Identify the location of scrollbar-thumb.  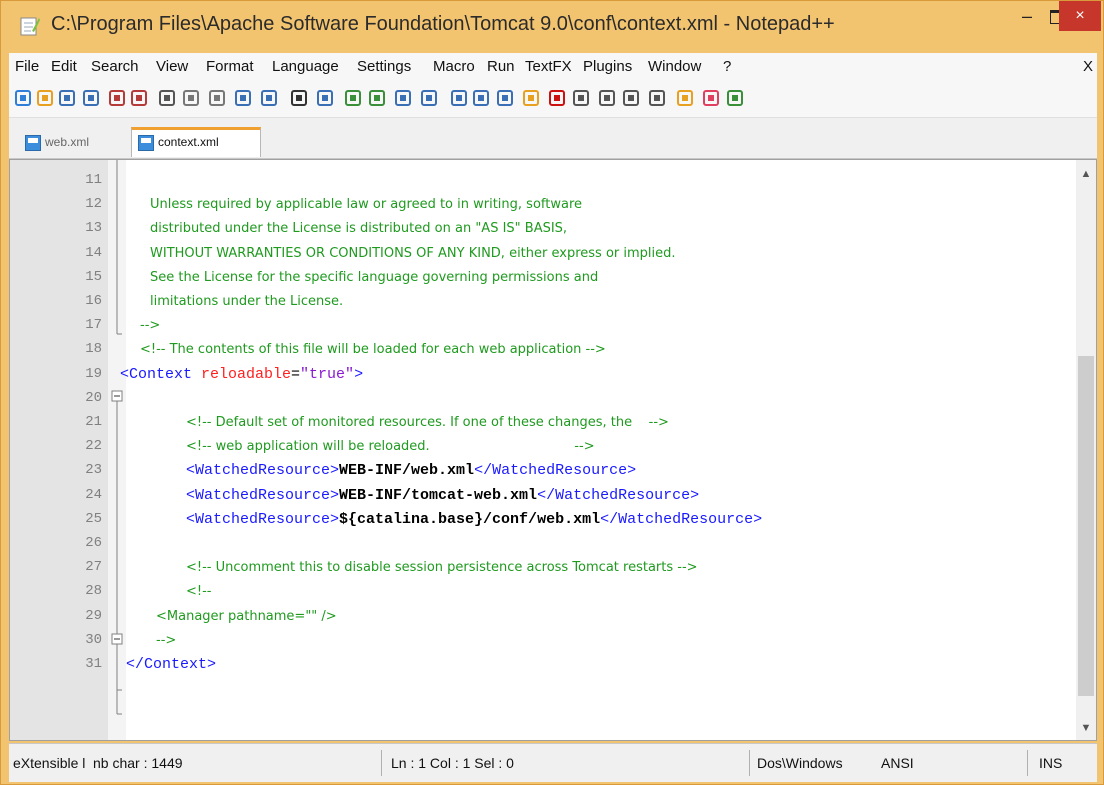
(1086, 526).